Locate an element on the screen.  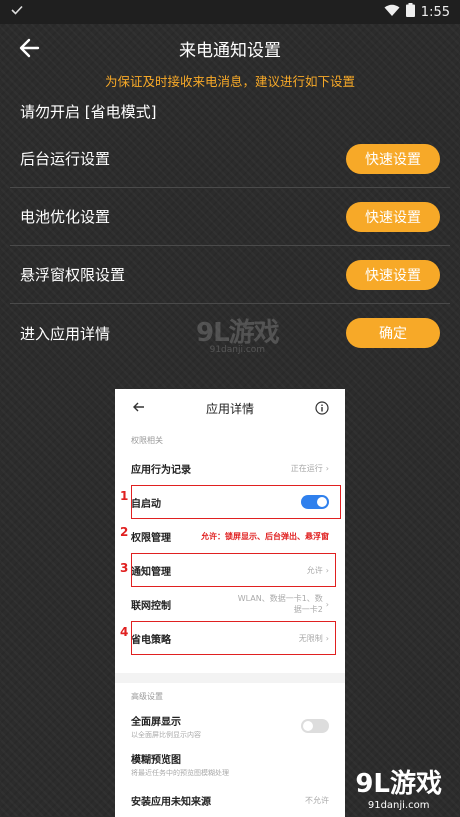
background-run-quick-set-button: 快速设置 is located at coordinates (393, 158).